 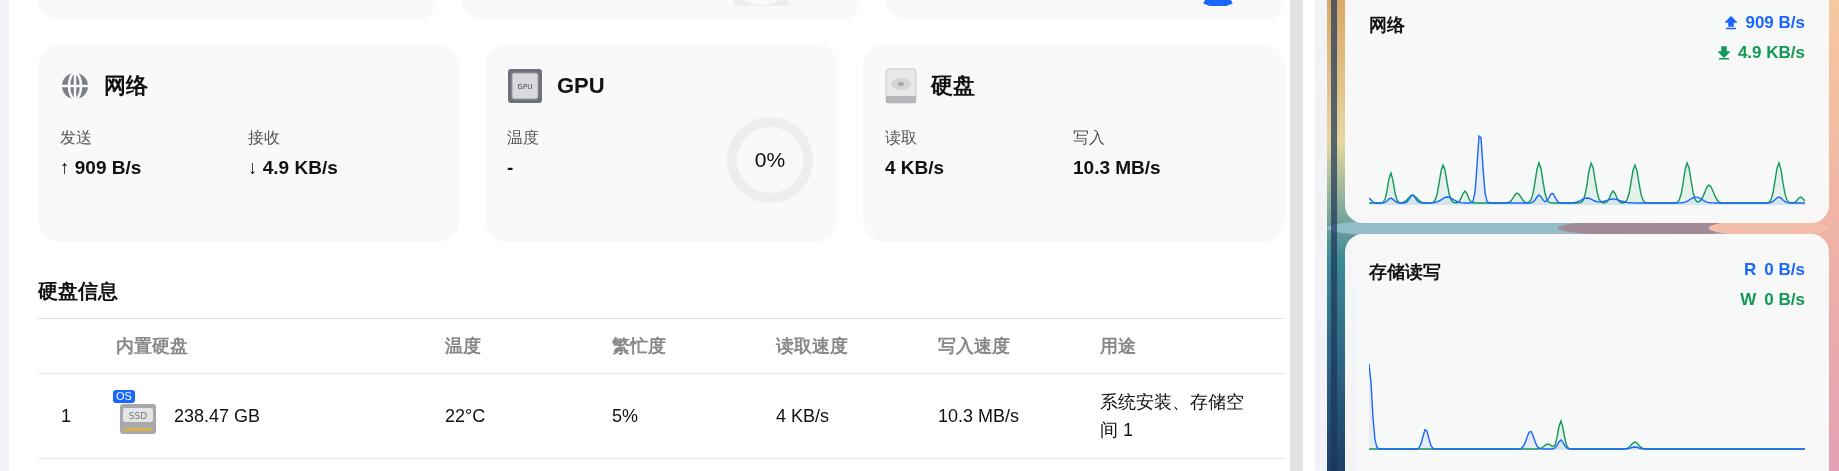 I want to click on stat-value: 10.3 MB/s, so click(x=1117, y=168).